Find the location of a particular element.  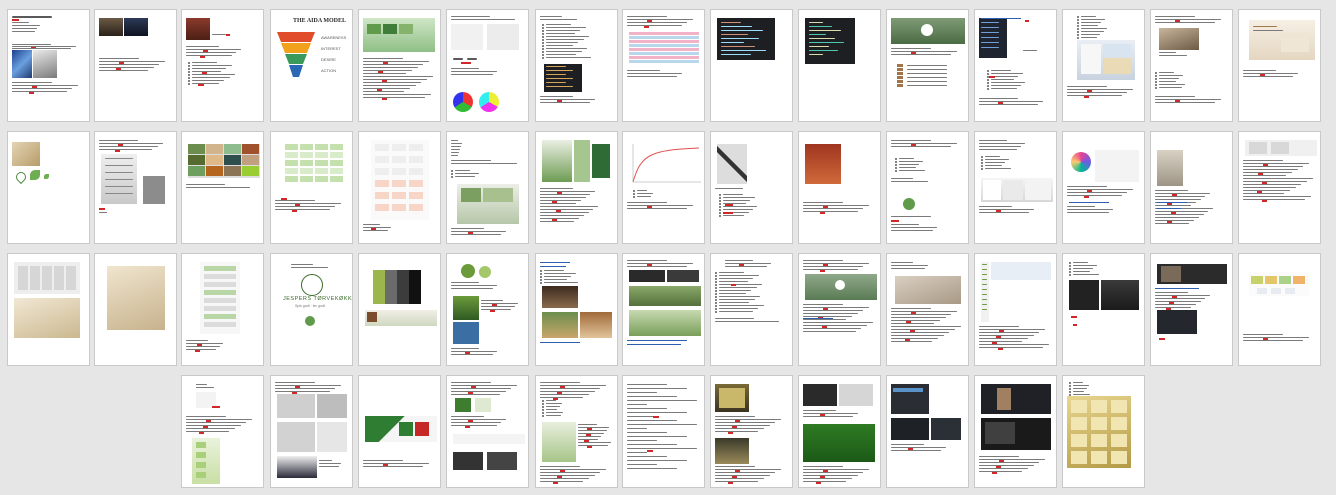

diagram-node is located at coordinates (201, 475).